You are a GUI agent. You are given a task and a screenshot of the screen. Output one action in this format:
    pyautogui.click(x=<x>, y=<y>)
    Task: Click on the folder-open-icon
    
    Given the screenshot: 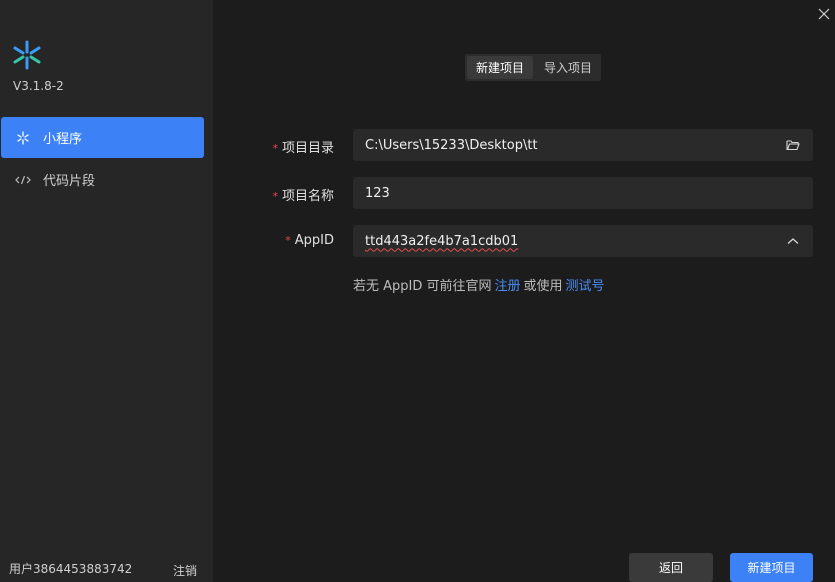 What is the action you would take?
    pyautogui.click(x=793, y=145)
    